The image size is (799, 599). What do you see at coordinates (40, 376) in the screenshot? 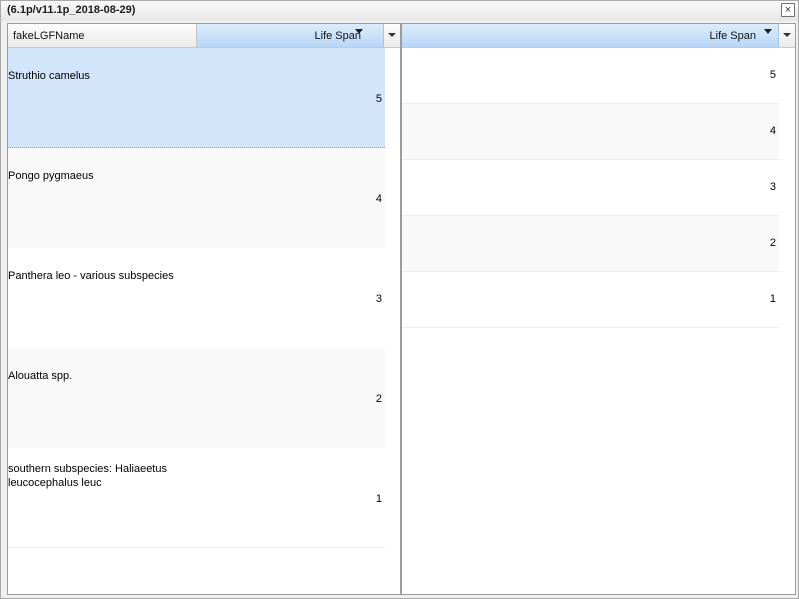
I see `cell-name: Alouatta spp.` at bounding box center [40, 376].